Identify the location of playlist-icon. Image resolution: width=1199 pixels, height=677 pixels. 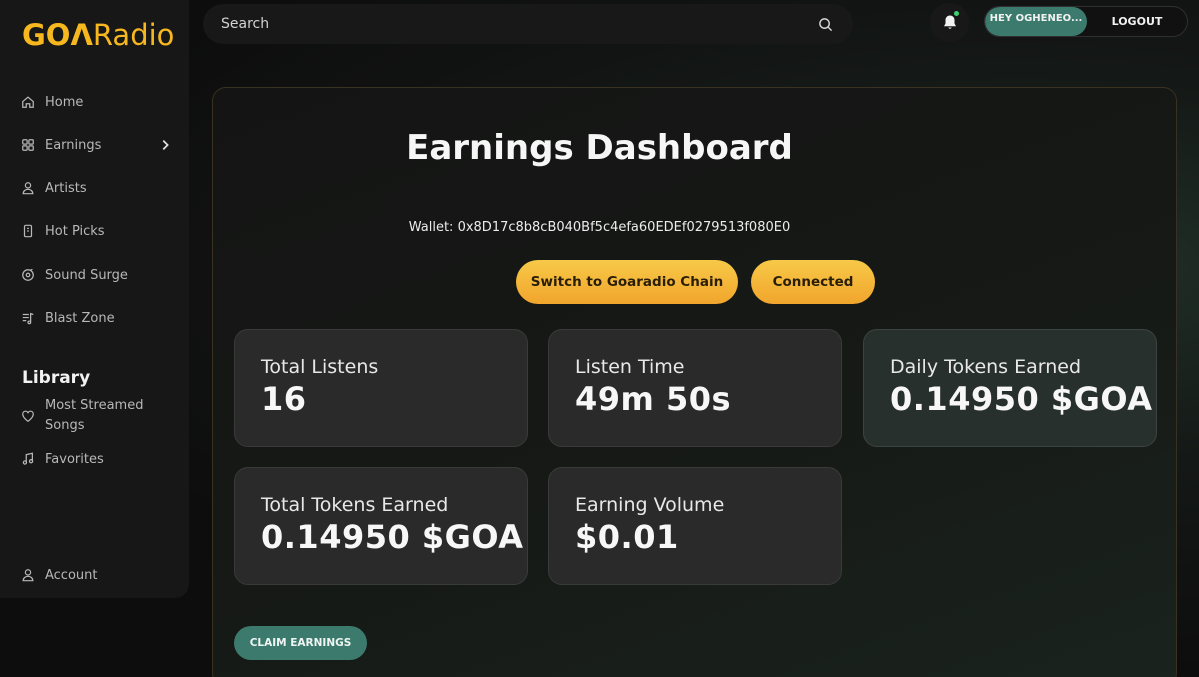
(28, 318).